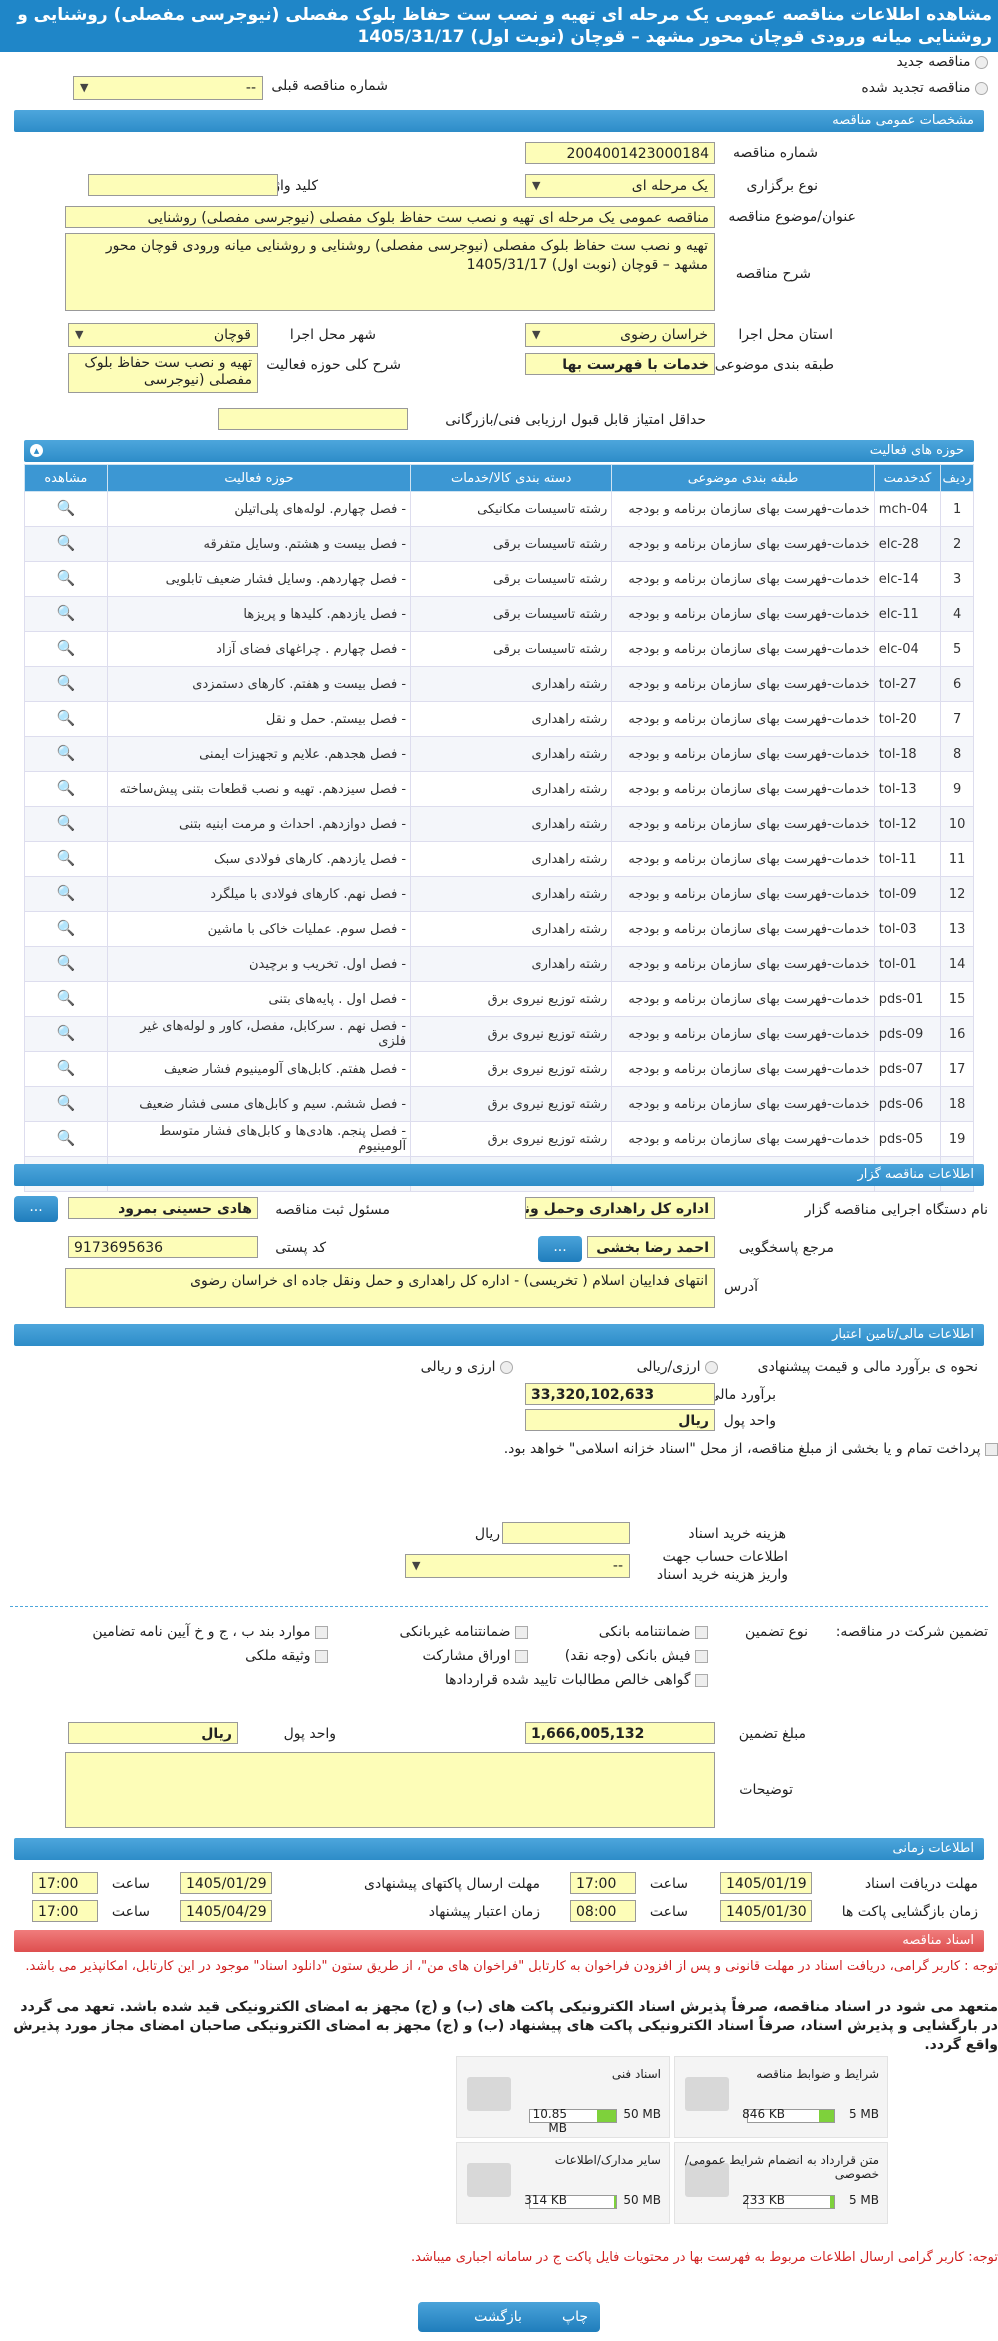 This screenshot has width=998, height=2341. Describe the element at coordinates (313, 419) in the screenshot. I see `min-score-field` at that location.